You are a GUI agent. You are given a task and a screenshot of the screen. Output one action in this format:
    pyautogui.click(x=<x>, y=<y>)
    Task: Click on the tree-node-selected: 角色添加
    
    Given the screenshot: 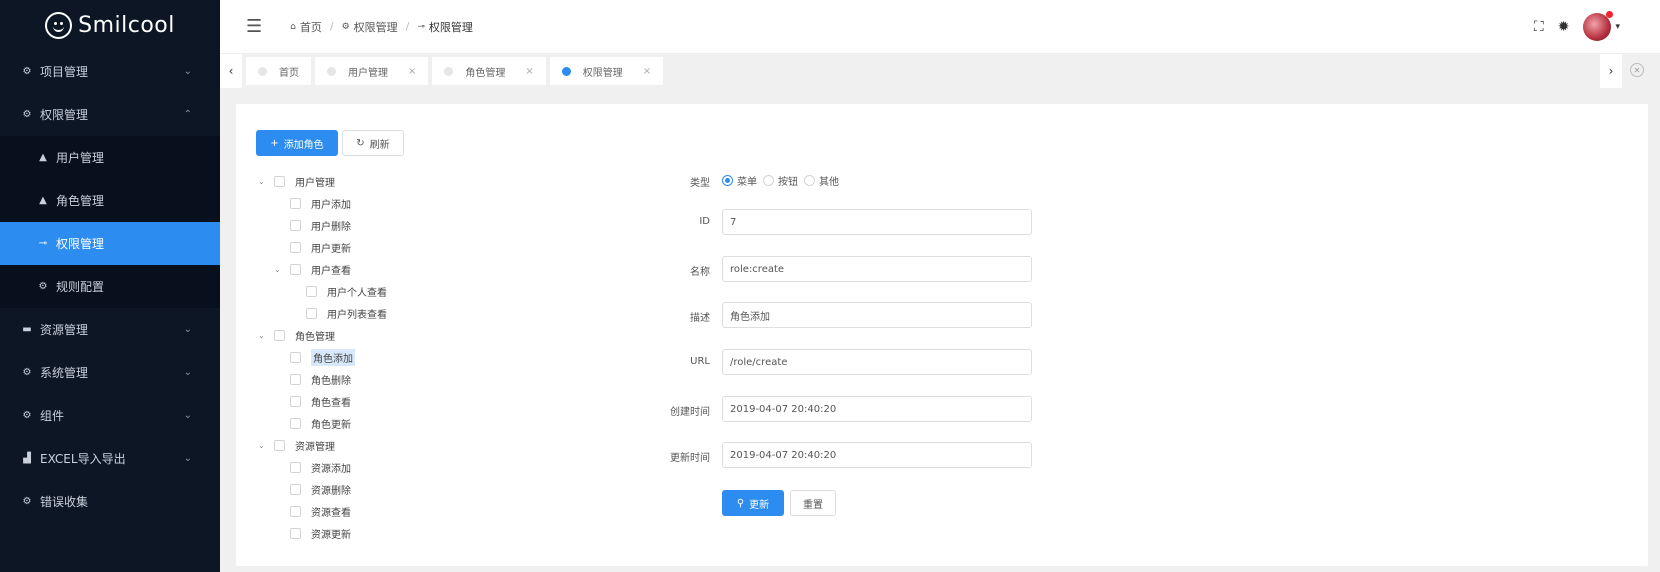 What is the action you would take?
    pyautogui.click(x=314, y=357)
    